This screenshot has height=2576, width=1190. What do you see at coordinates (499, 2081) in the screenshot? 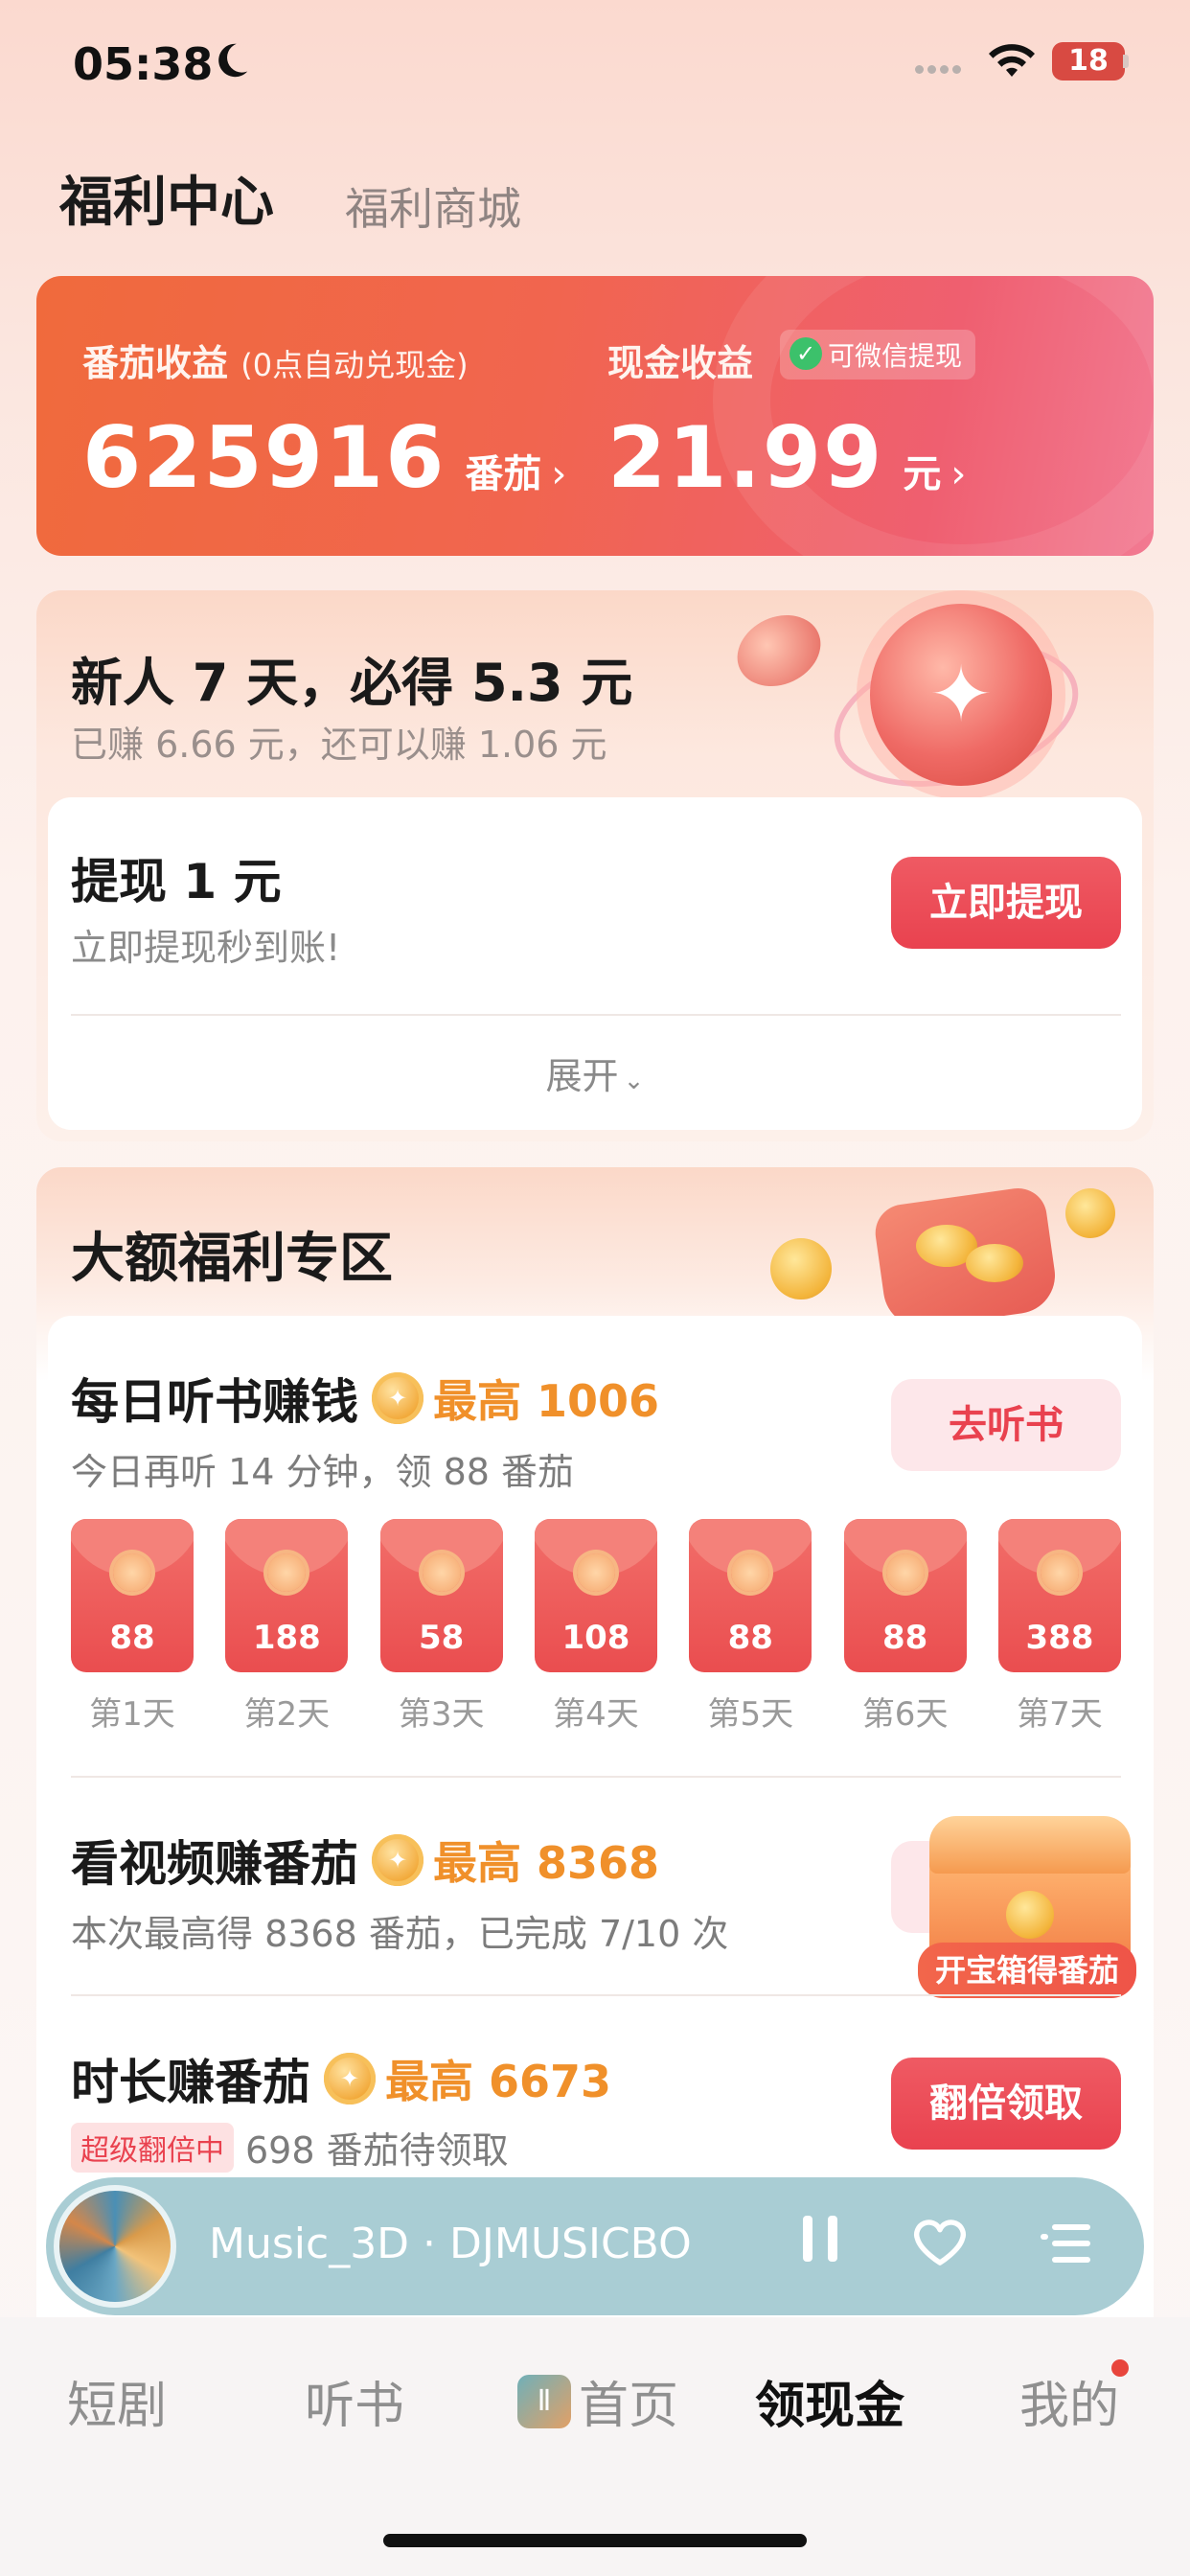
I see `duration-task-max: 最高 6673` at bounding box center [499, 2081].